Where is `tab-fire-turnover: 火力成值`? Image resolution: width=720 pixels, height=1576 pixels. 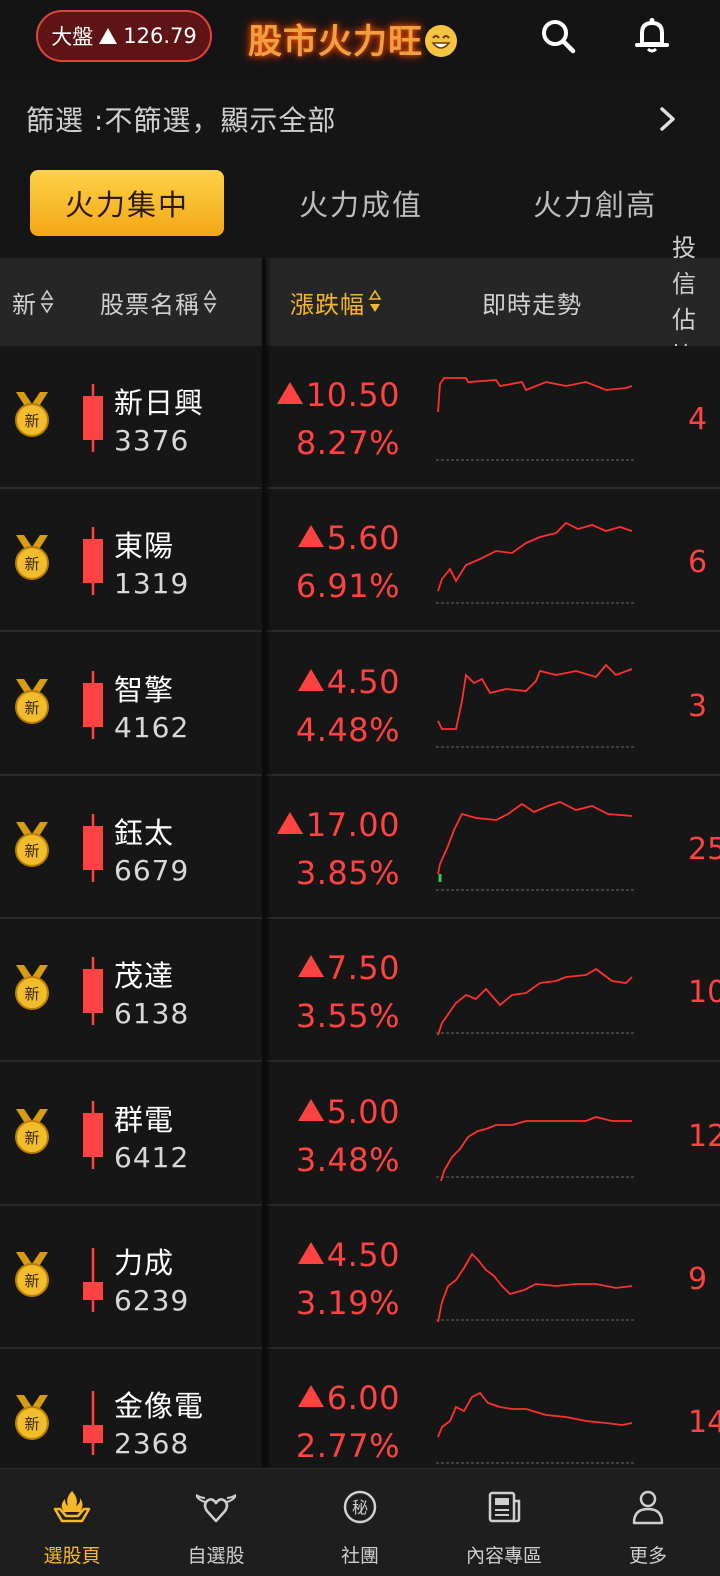 tab-fire-turnover: 火力成值 is located at coordinates (361, 203).